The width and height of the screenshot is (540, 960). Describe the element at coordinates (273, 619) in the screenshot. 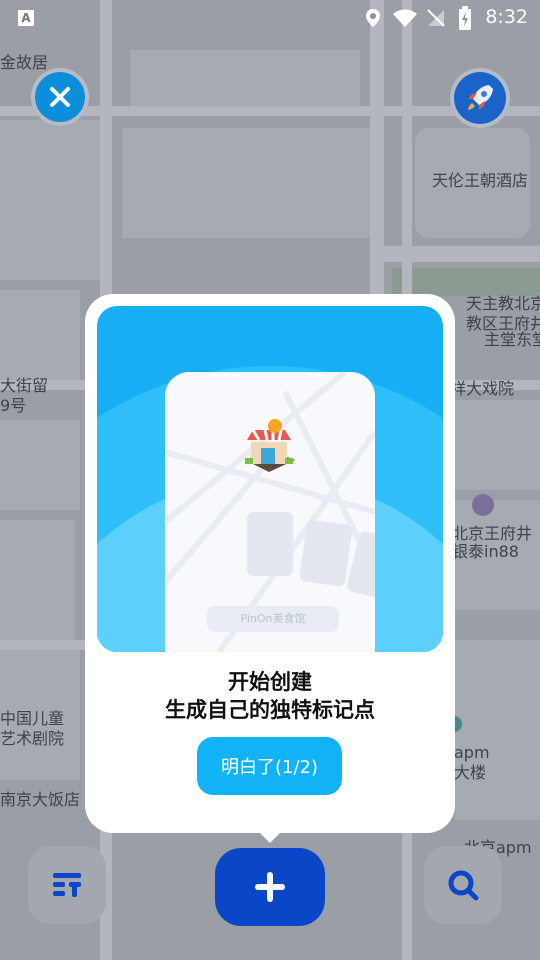

I see `card-caption: PinOn美食馆` at that location.